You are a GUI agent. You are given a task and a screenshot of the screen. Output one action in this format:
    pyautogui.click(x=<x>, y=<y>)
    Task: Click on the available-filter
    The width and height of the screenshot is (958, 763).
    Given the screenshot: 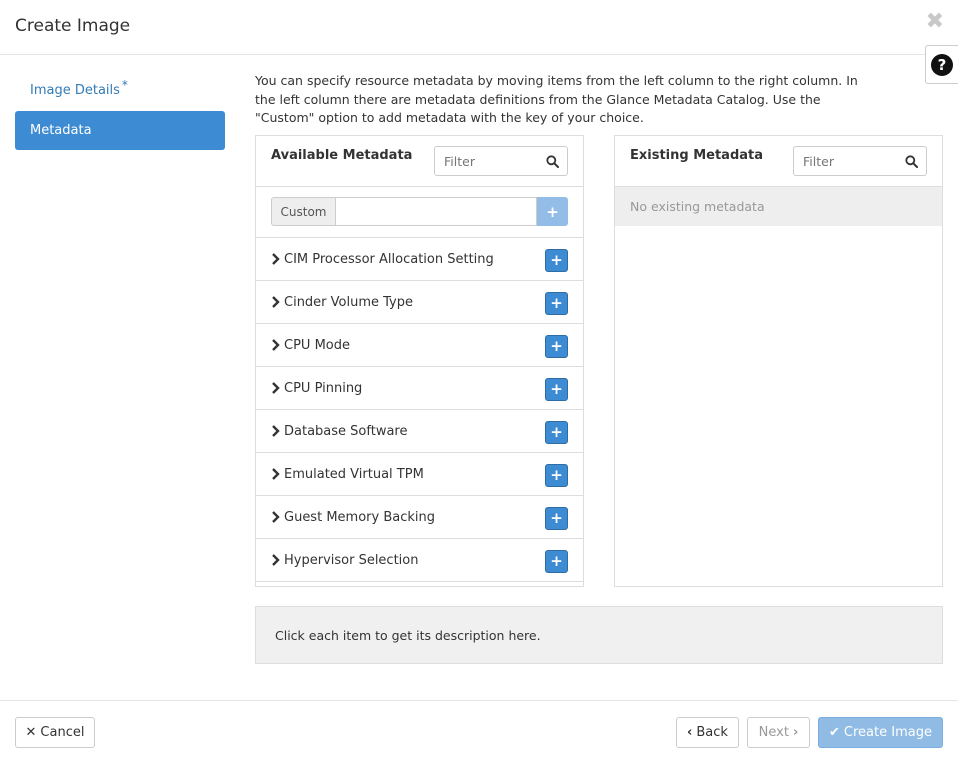 What is the action you would take?
    pyautogui.click(x=501, y=161)
    